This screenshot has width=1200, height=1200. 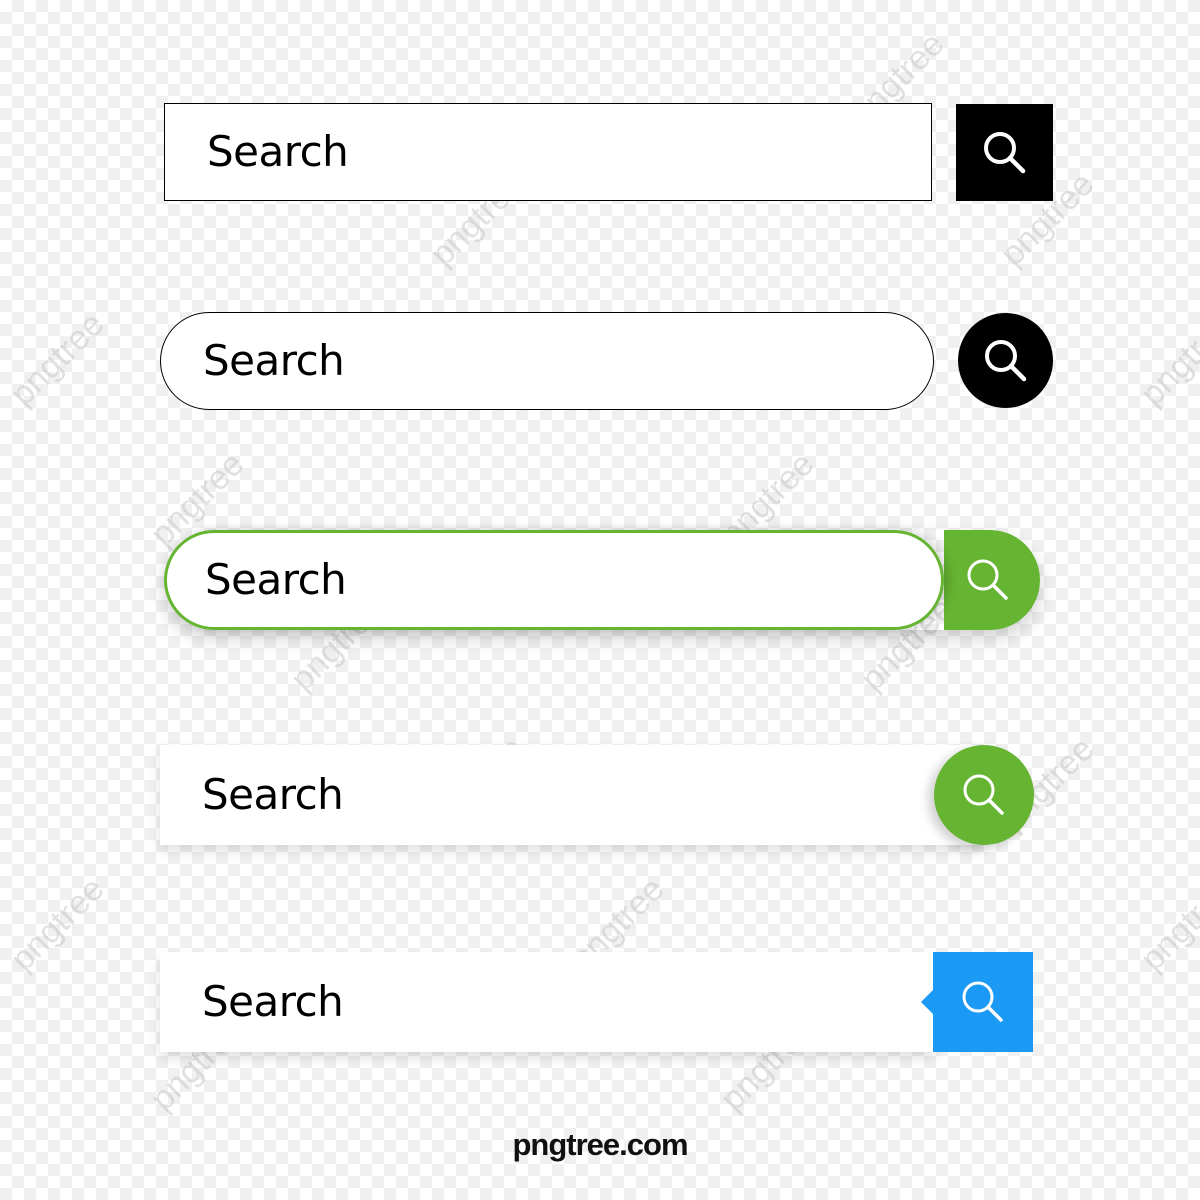 I want to click on footer-logo: pngtree.com, so click(x=600, y=1144).